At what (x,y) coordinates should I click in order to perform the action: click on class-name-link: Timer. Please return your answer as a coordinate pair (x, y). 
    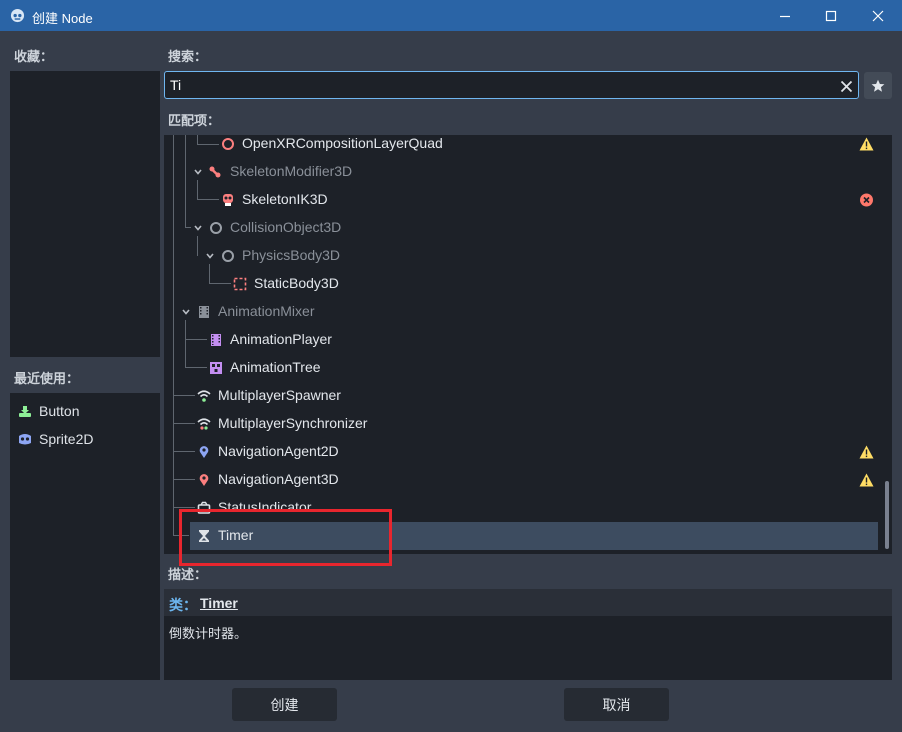
    Looking at the image, I should click on (219, 603).